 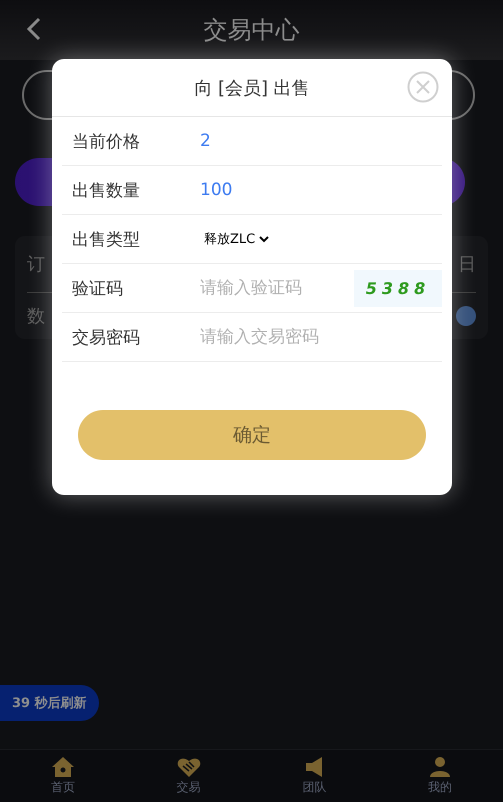 I want to click on field-label: 验证码, so click(x=97, y=289).